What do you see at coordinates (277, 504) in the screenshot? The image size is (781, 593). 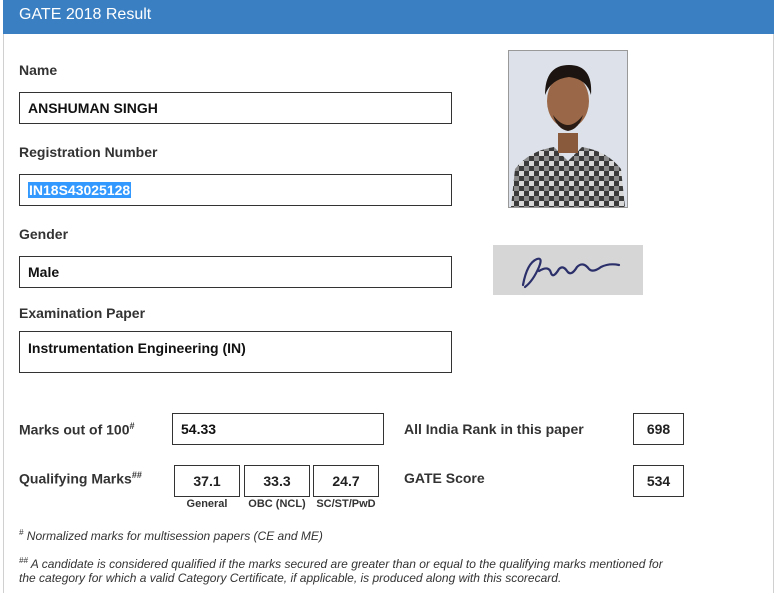 I see `qualifying-obc-caption: OBC (NCL)` at bounding box center [277, 504].